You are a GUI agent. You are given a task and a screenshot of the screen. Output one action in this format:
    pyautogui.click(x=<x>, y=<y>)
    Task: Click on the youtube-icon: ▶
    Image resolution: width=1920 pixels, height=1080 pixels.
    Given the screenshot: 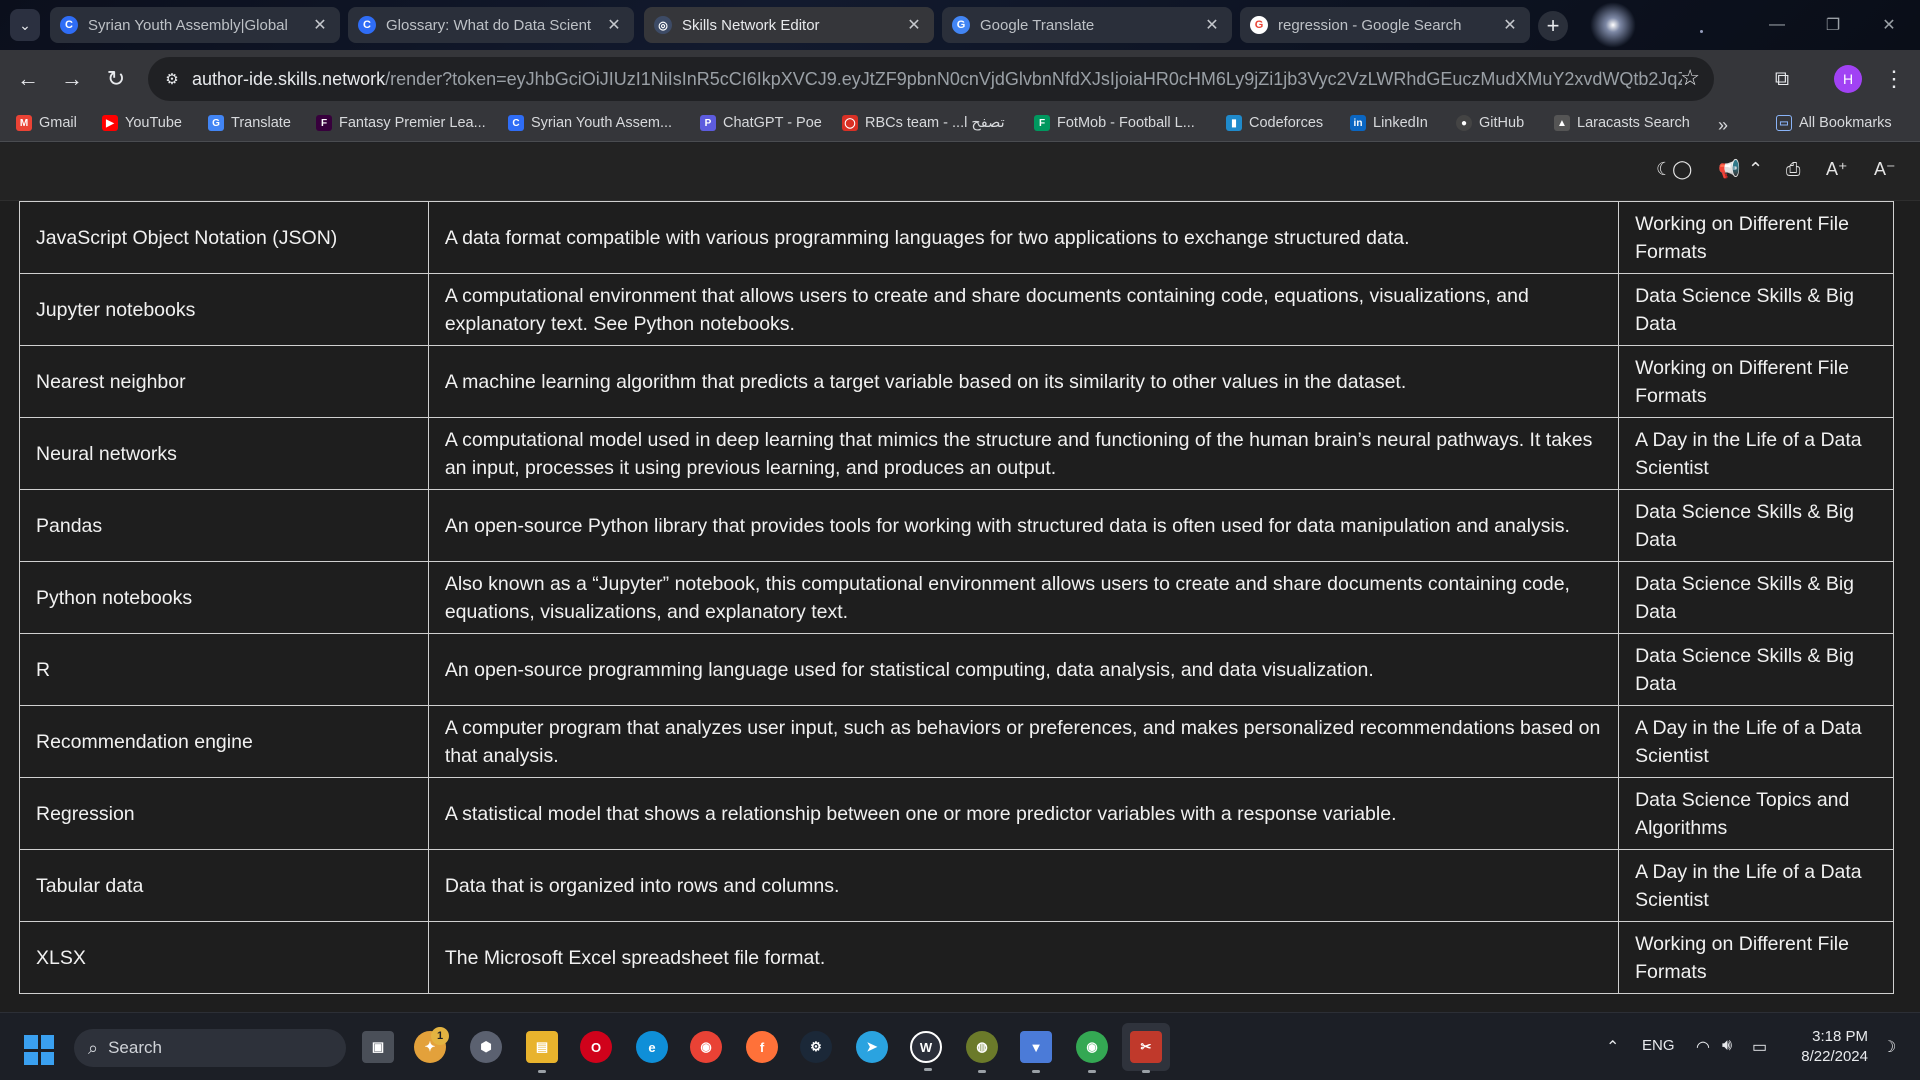 What is the action you would take?
    pyautogui.click(x=110, y=123)
    